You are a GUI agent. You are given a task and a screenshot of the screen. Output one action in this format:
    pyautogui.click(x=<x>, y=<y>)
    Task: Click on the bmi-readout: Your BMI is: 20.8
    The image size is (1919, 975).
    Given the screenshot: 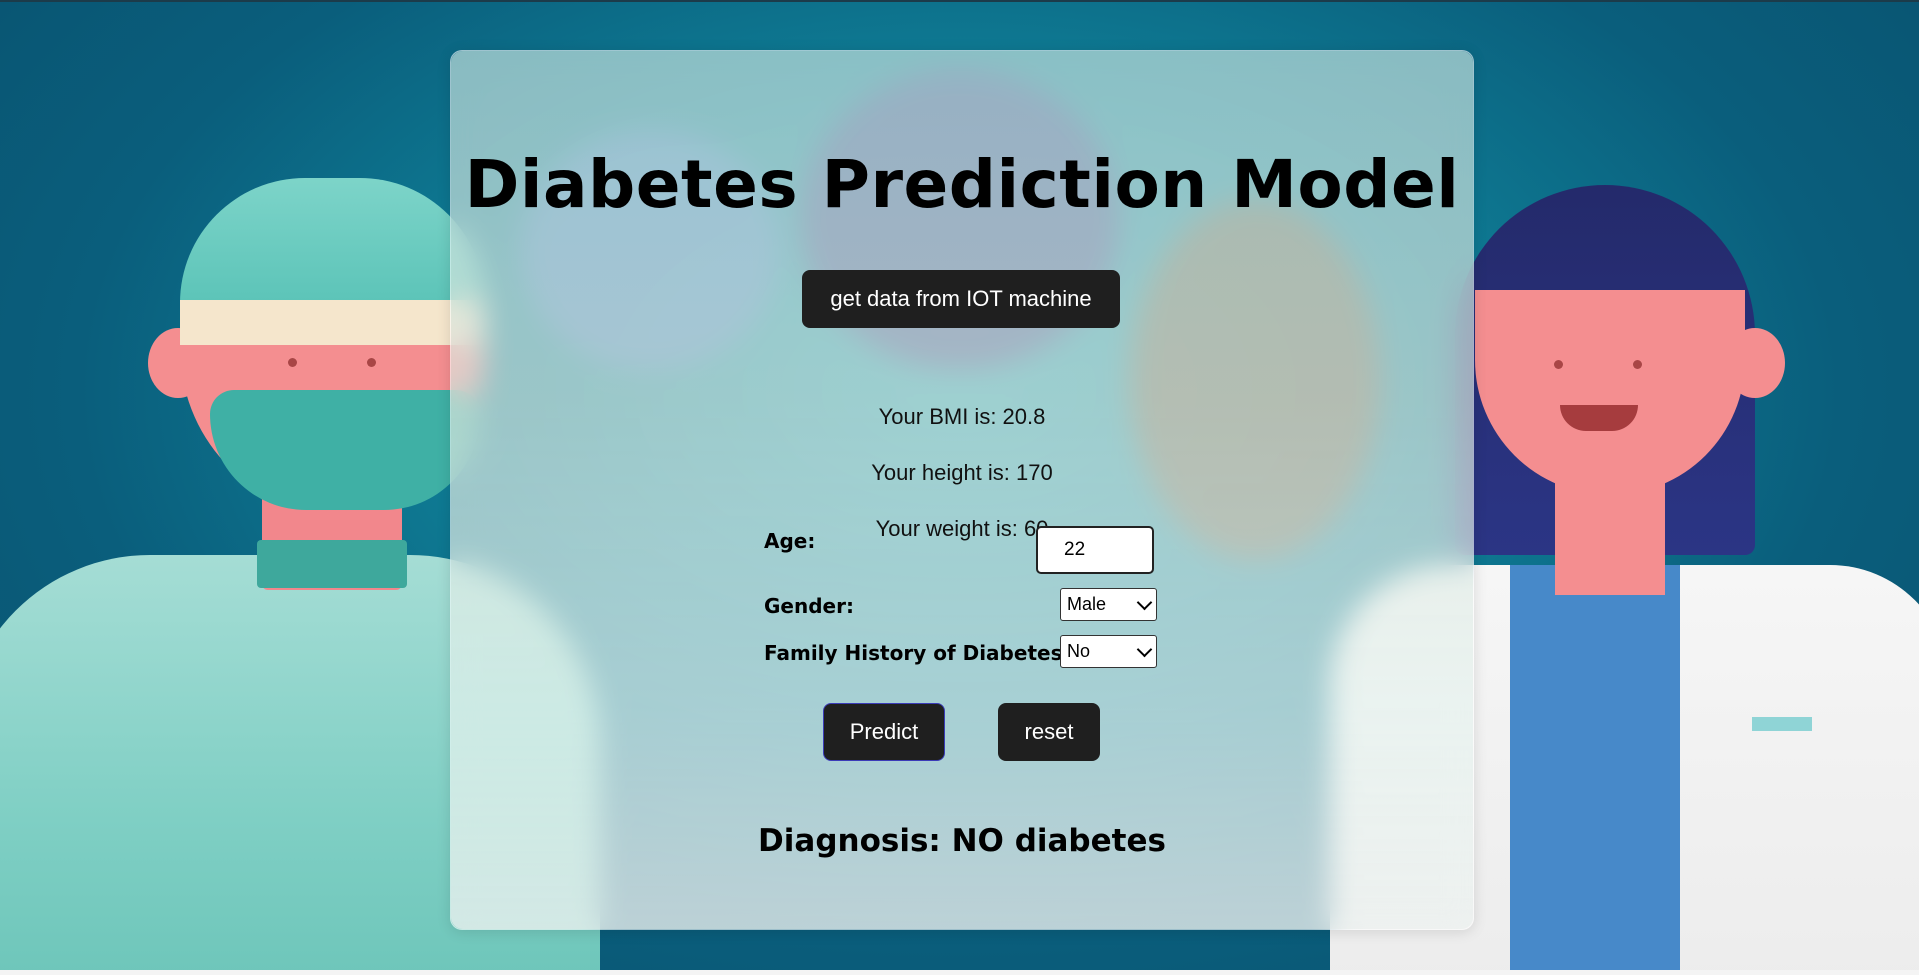 What is the action you would take?
    pyautogui.click(x=962, y=416)
    